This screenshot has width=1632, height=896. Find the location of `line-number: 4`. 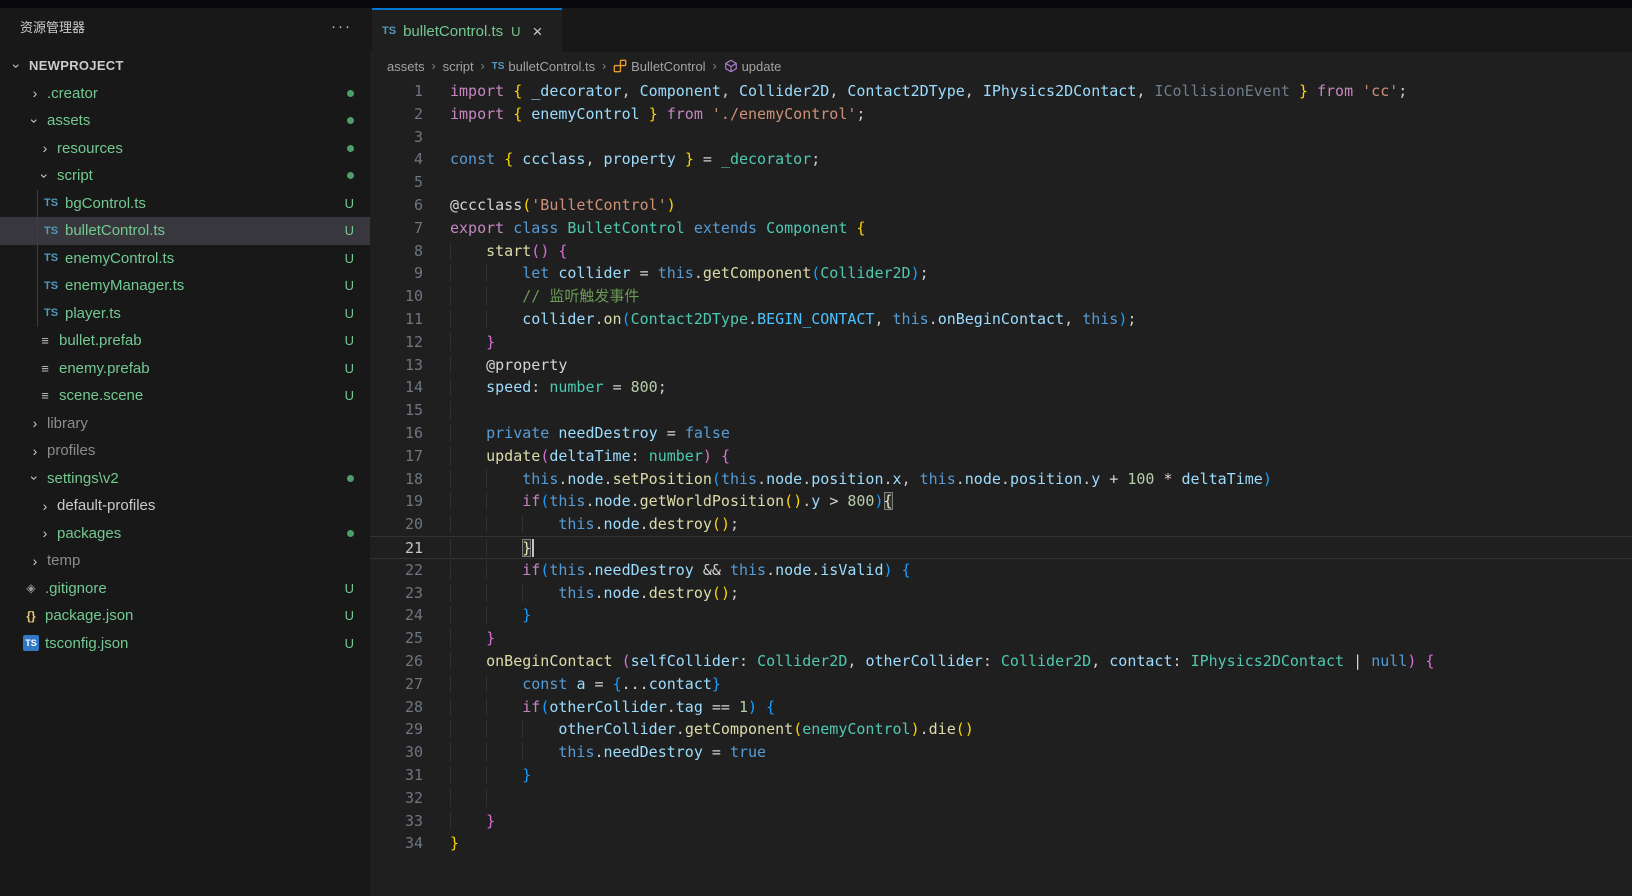

line-number: 4 is located at coordinates (410, 159).